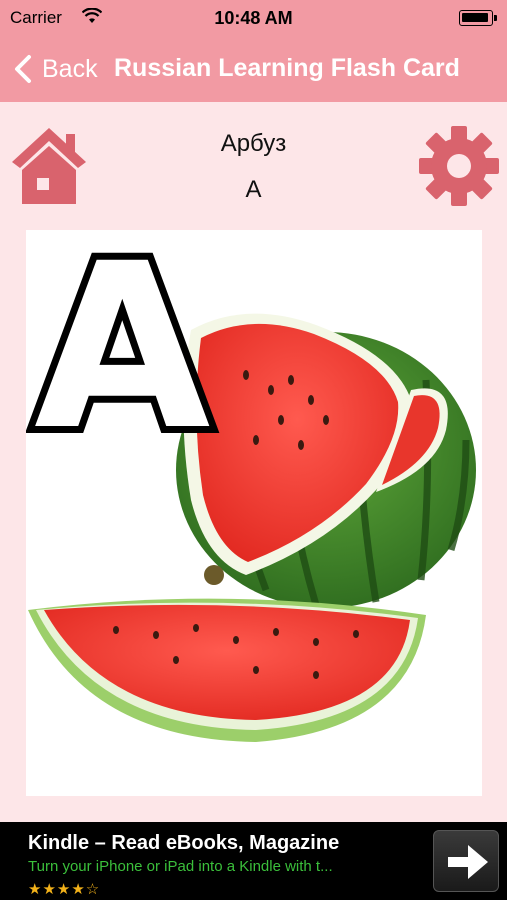 The height and width of the screenshot is (900, 507). What do you see at coordinates (70, 68) in the screenshot?
I see `back-label: Back` at bounding box center [70, 68].